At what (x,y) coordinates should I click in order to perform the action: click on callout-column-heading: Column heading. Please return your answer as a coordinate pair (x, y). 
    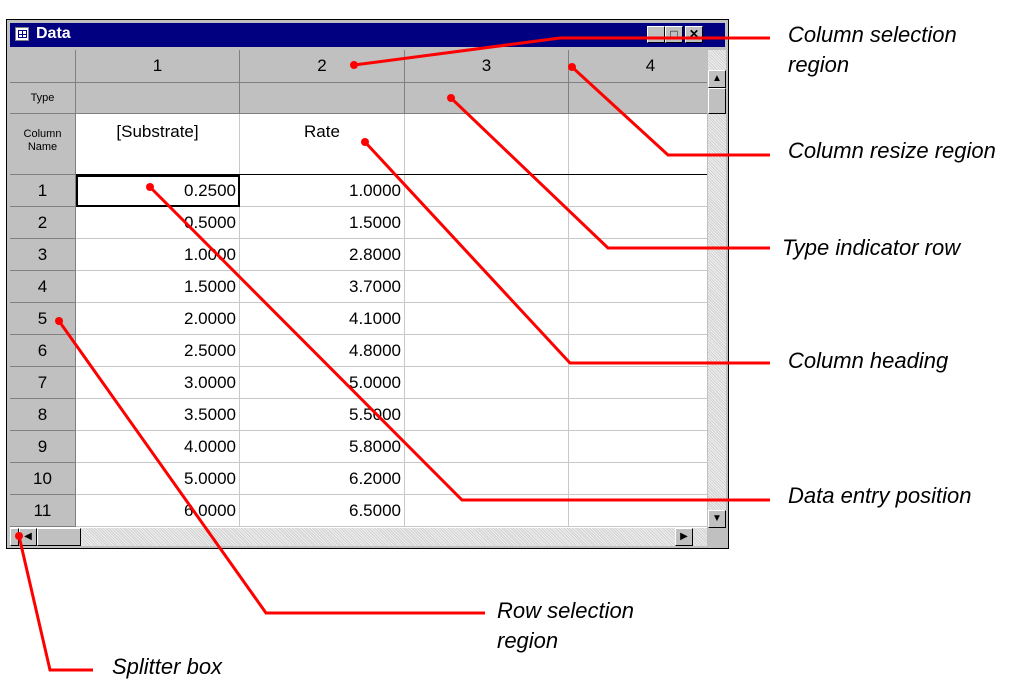
    Looking at the image, I should click on (868, 360).